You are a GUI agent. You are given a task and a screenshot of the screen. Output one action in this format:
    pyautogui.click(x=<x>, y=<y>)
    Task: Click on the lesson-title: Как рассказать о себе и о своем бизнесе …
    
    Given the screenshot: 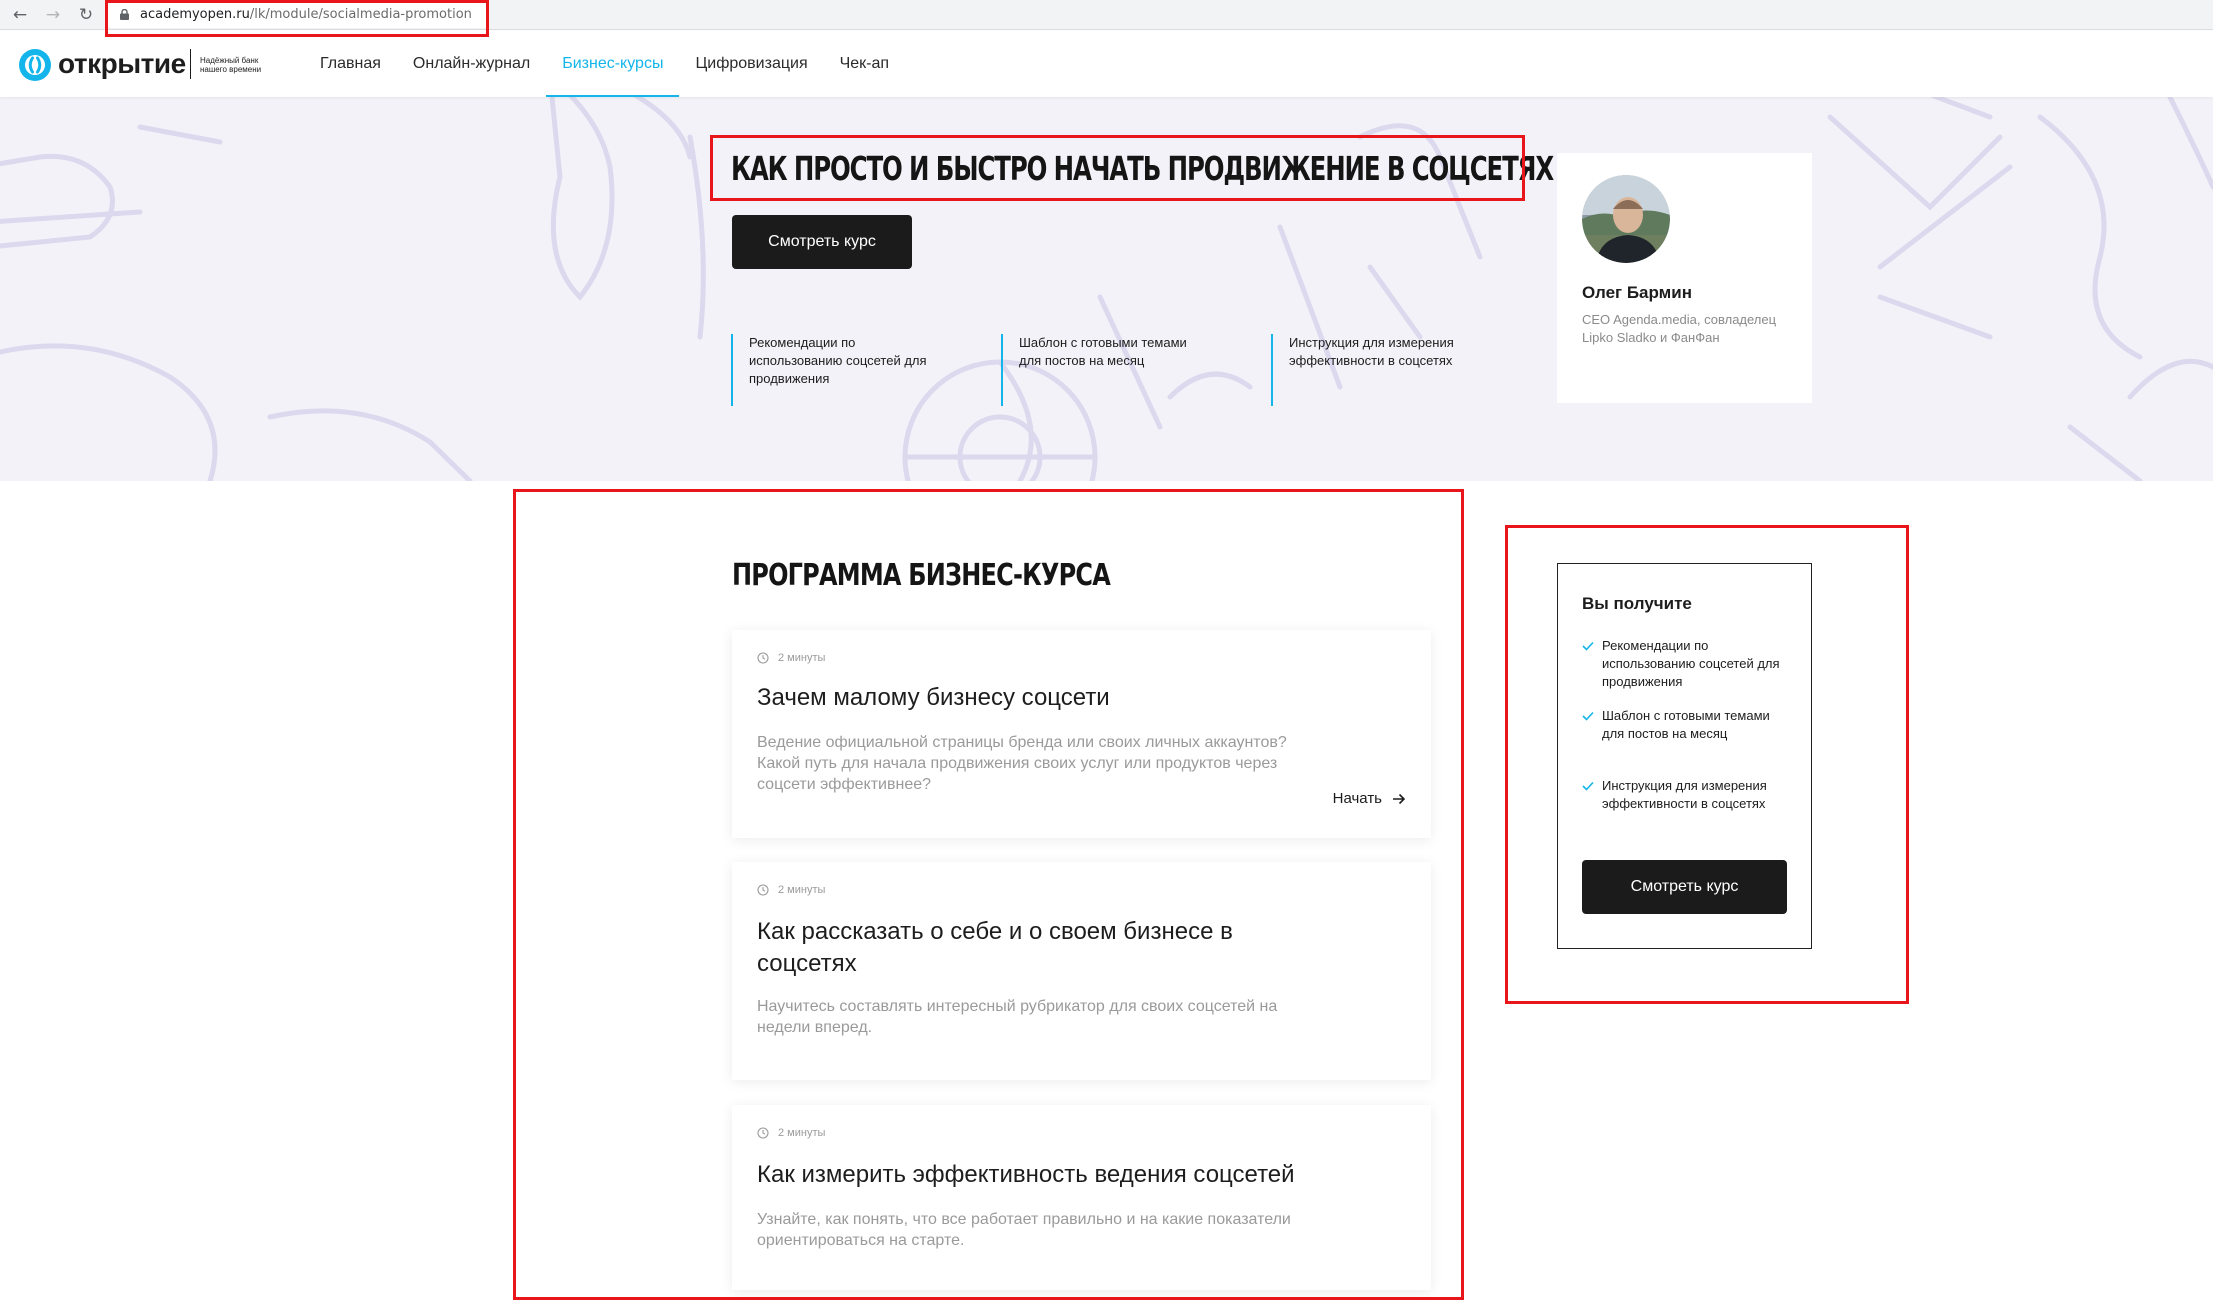 What is the action you would take?
    pyautogui.click(x=1037, y=948)
    